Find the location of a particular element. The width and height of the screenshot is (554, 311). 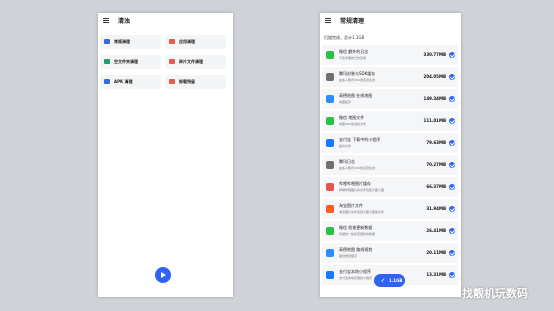

card-app-clean: 应用清理 is located at coordinates (195, 42).